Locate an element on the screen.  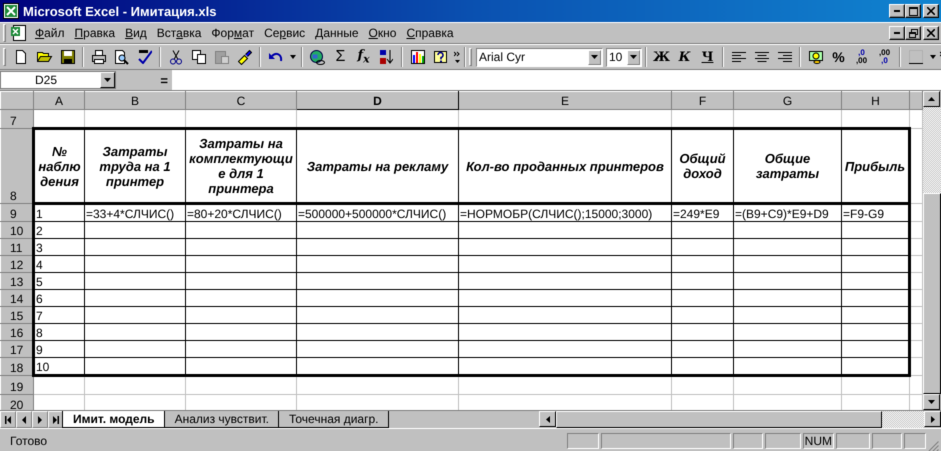
menu-item: Данные is located at coordinates (337, 33).